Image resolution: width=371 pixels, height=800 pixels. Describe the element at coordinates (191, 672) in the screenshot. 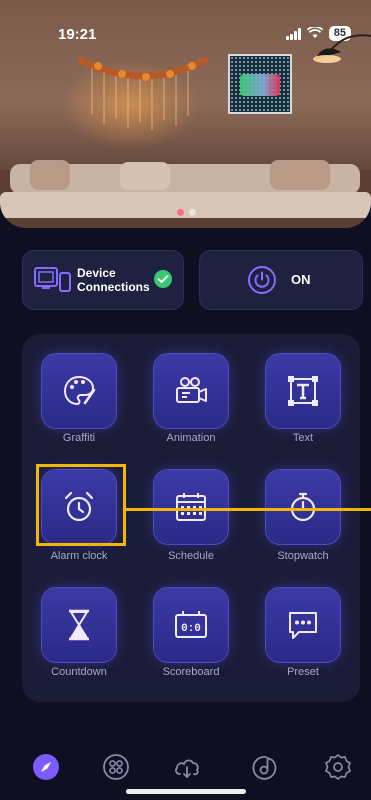

I see `scoreboard-label: Scoreboard` at that location.